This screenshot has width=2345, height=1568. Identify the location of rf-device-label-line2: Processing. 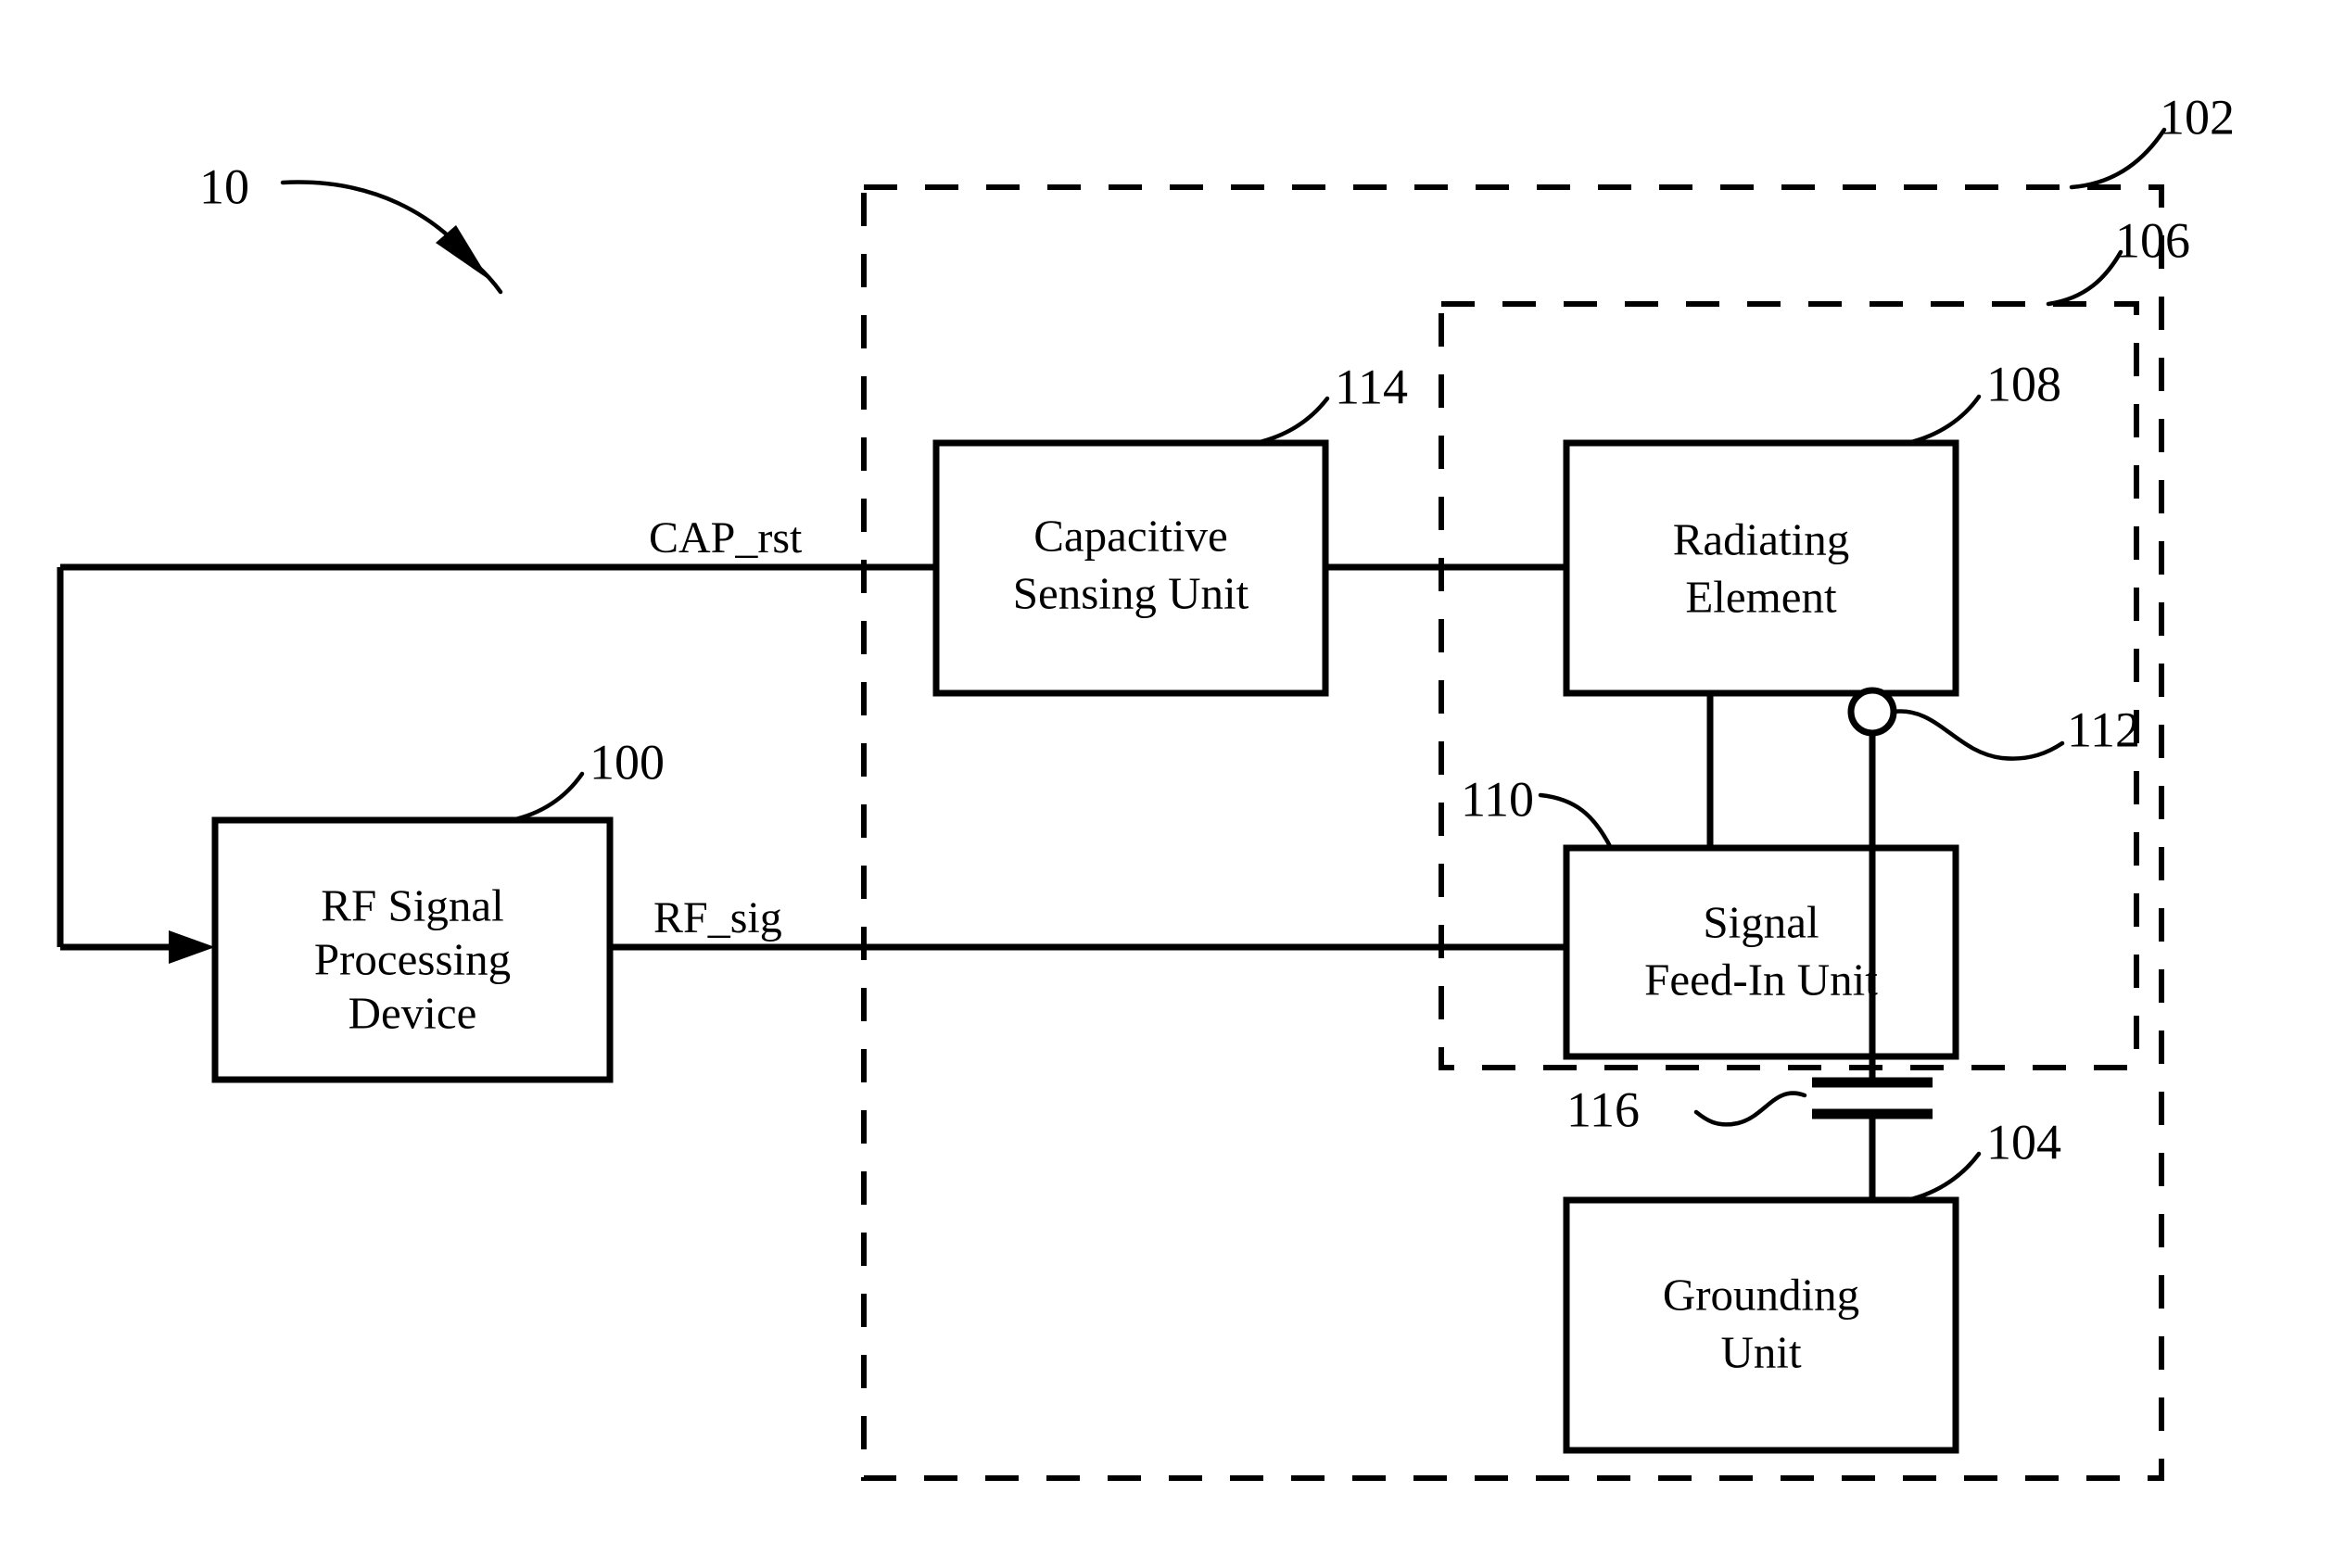
(412, 959).